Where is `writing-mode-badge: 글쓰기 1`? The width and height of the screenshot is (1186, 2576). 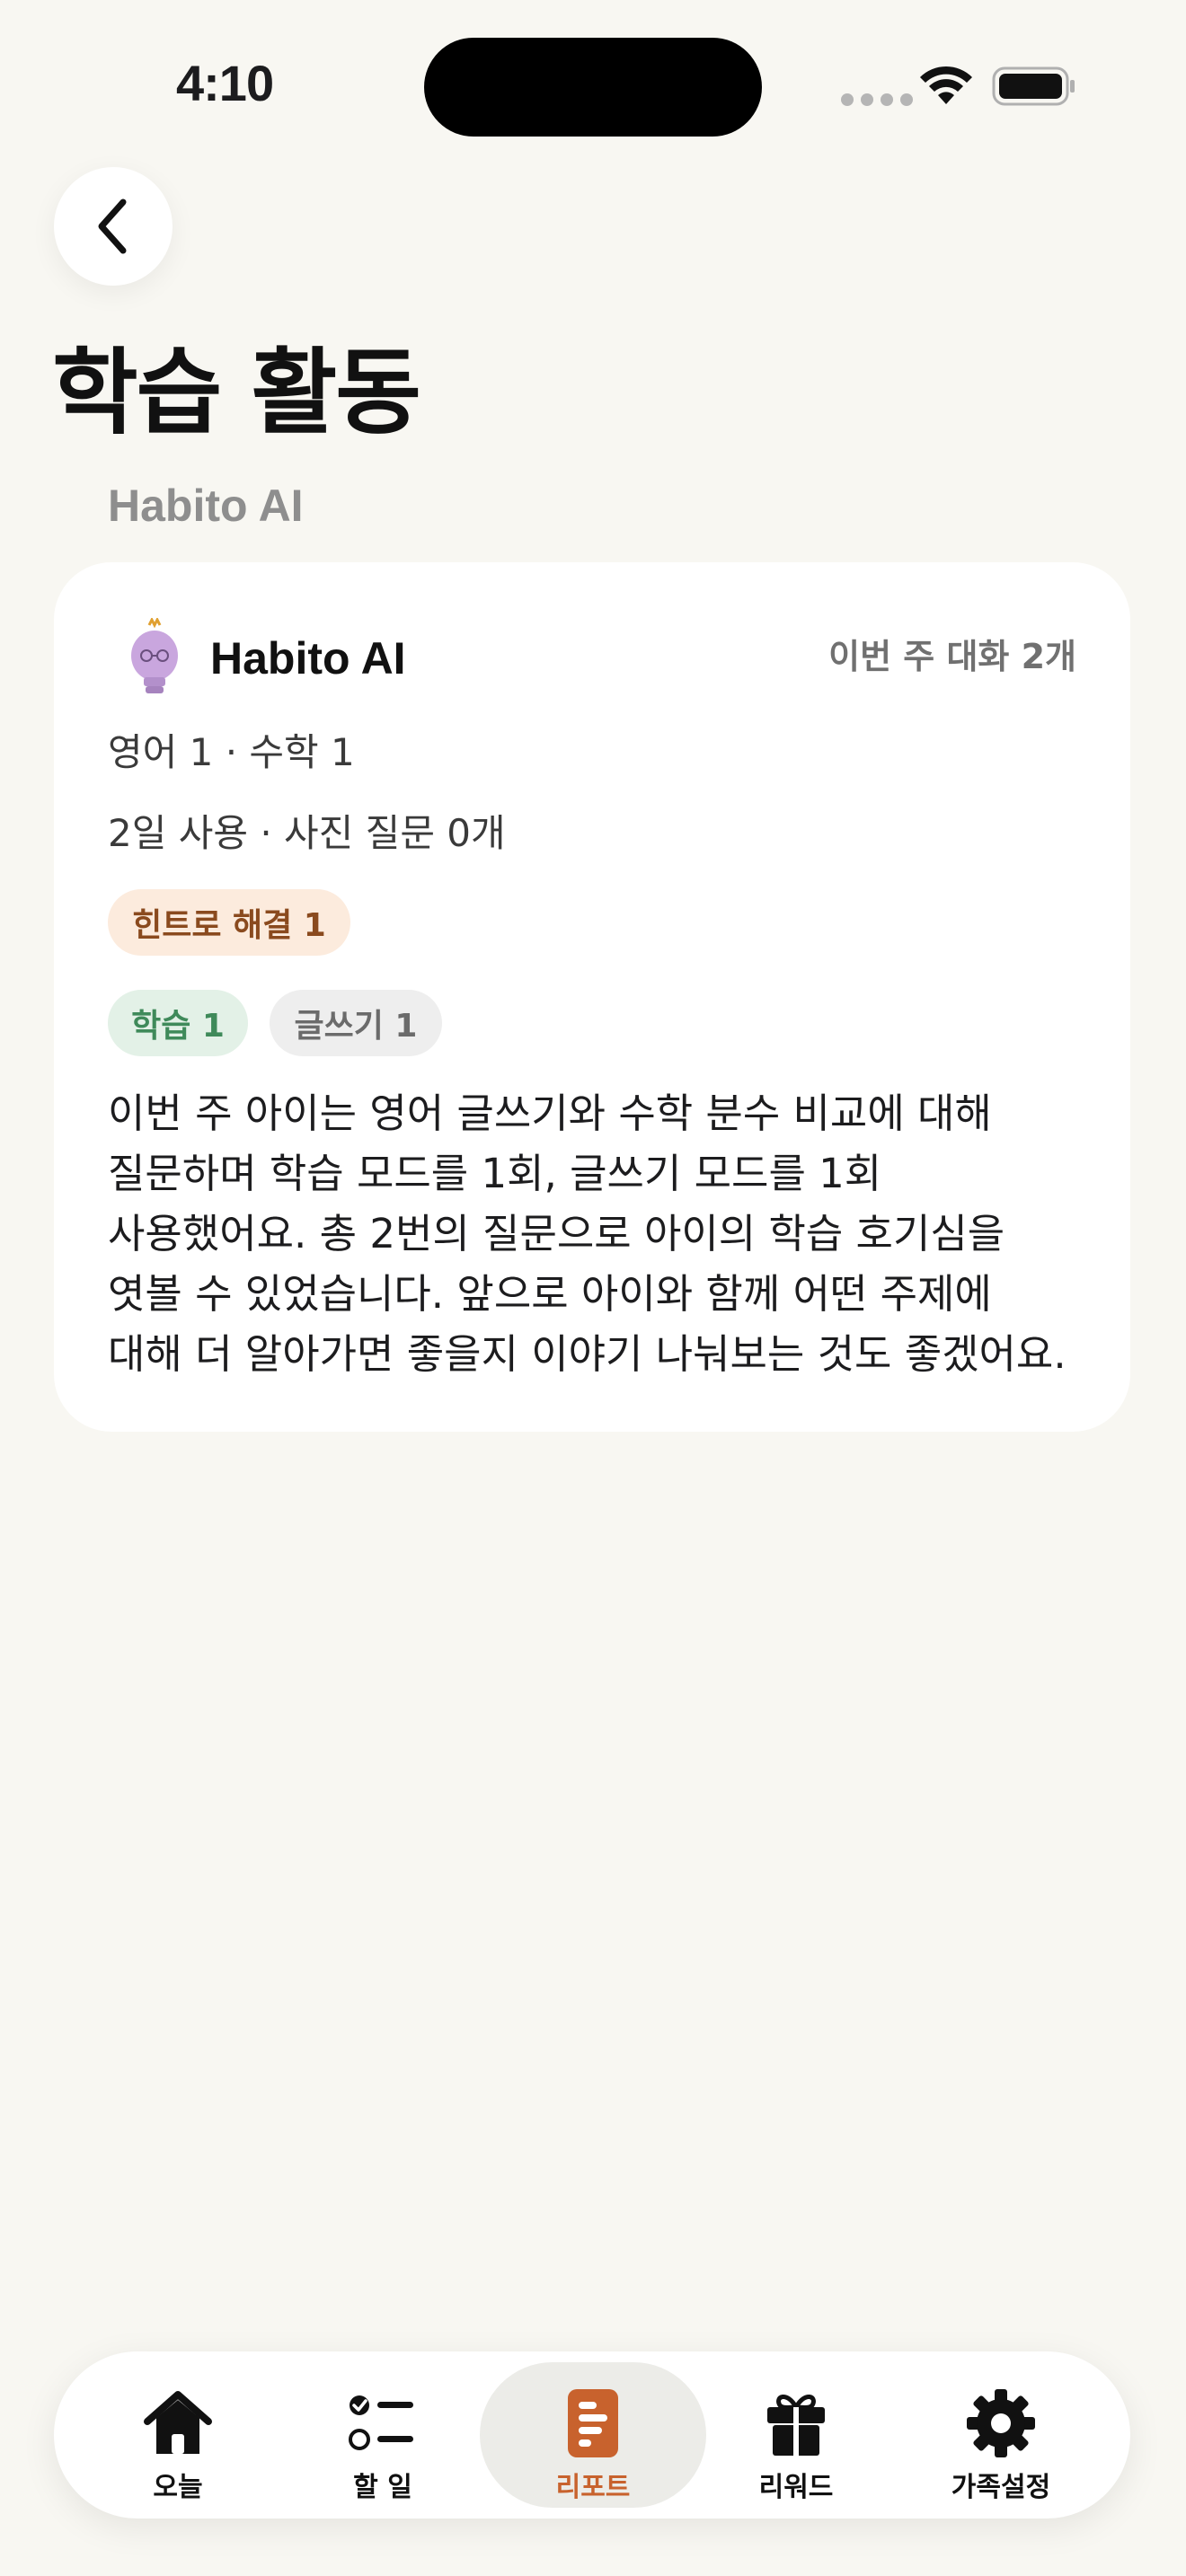 writing-mode-badge: 글쓰기 1 is located at coordinates (356, 1023).